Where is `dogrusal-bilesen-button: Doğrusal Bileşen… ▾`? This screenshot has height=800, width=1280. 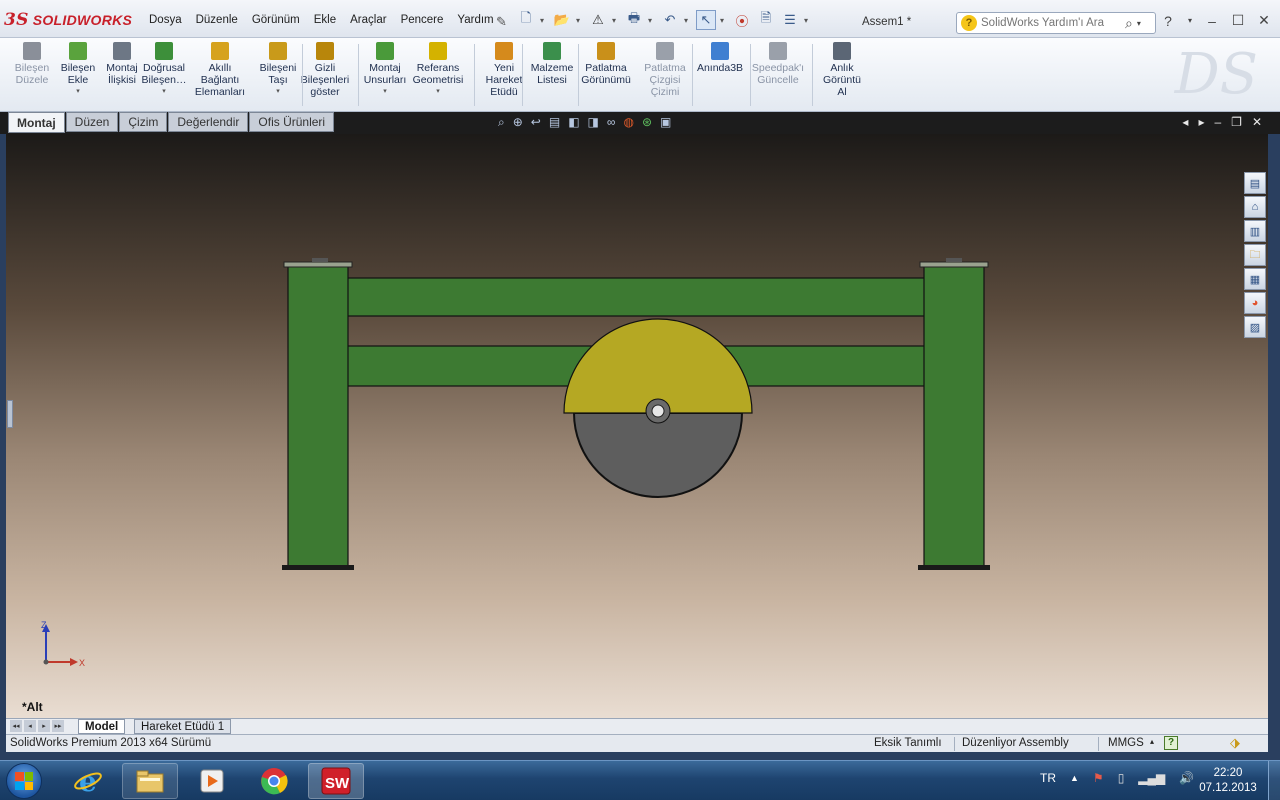 dogrusal-bilesen-button: Doğrusal Bileşen… ▾ is located at coordinates (164, 70).